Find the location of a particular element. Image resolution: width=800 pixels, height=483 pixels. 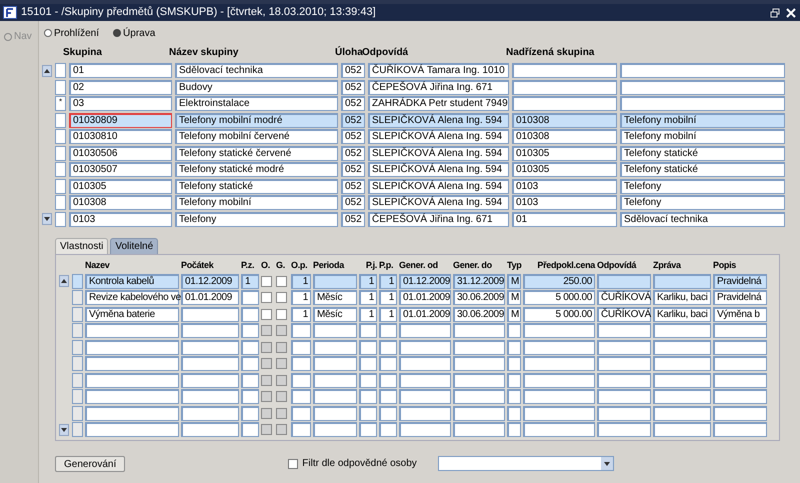

person-dropdown is located at coordinates (526, 463).